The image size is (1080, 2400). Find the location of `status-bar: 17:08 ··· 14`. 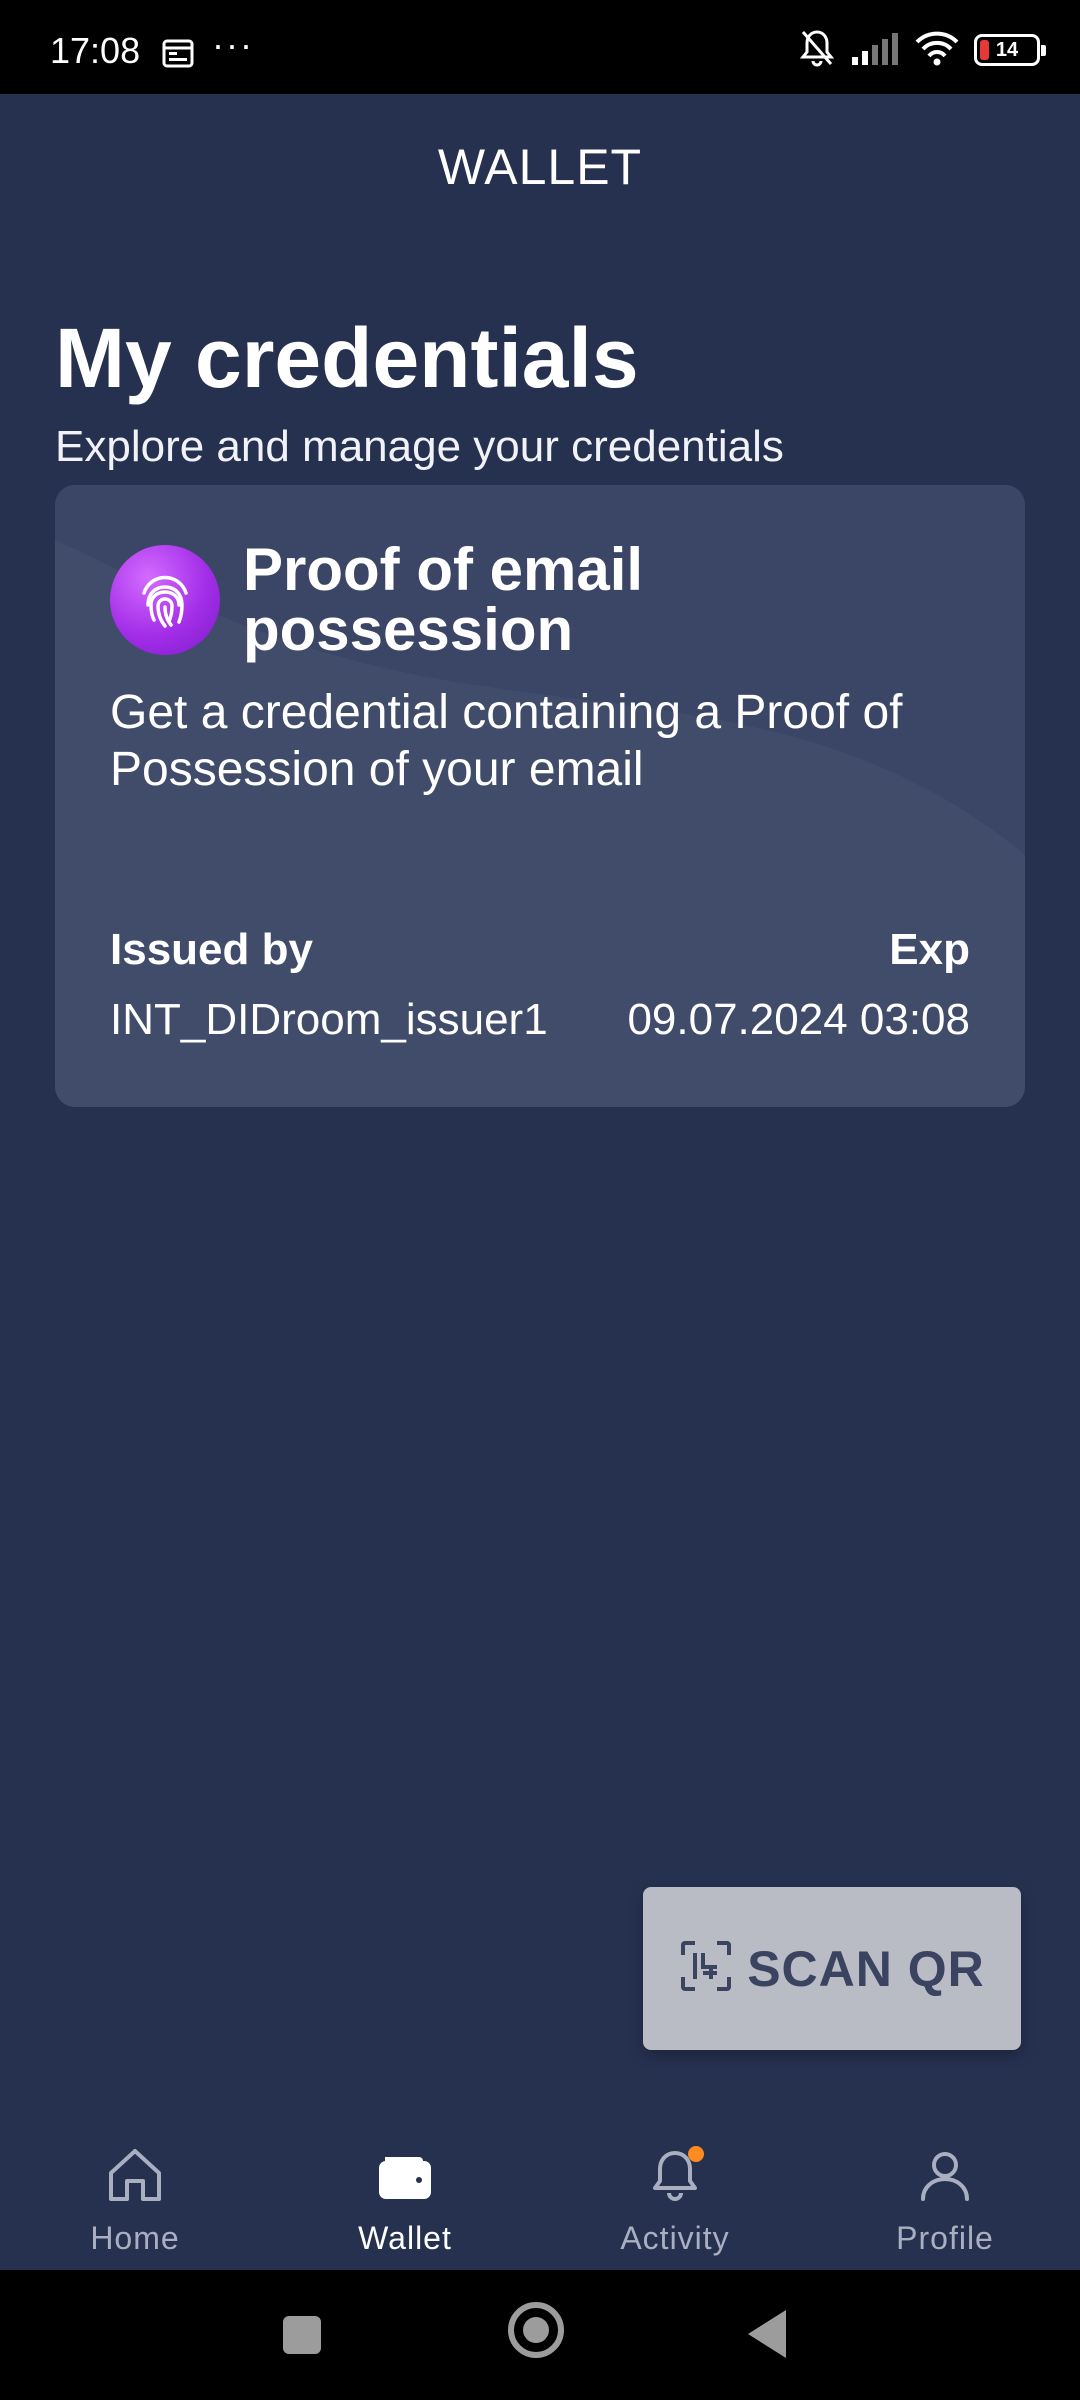

status-bar: 17:08 ··· 14 is located at coordinates (540, 47).